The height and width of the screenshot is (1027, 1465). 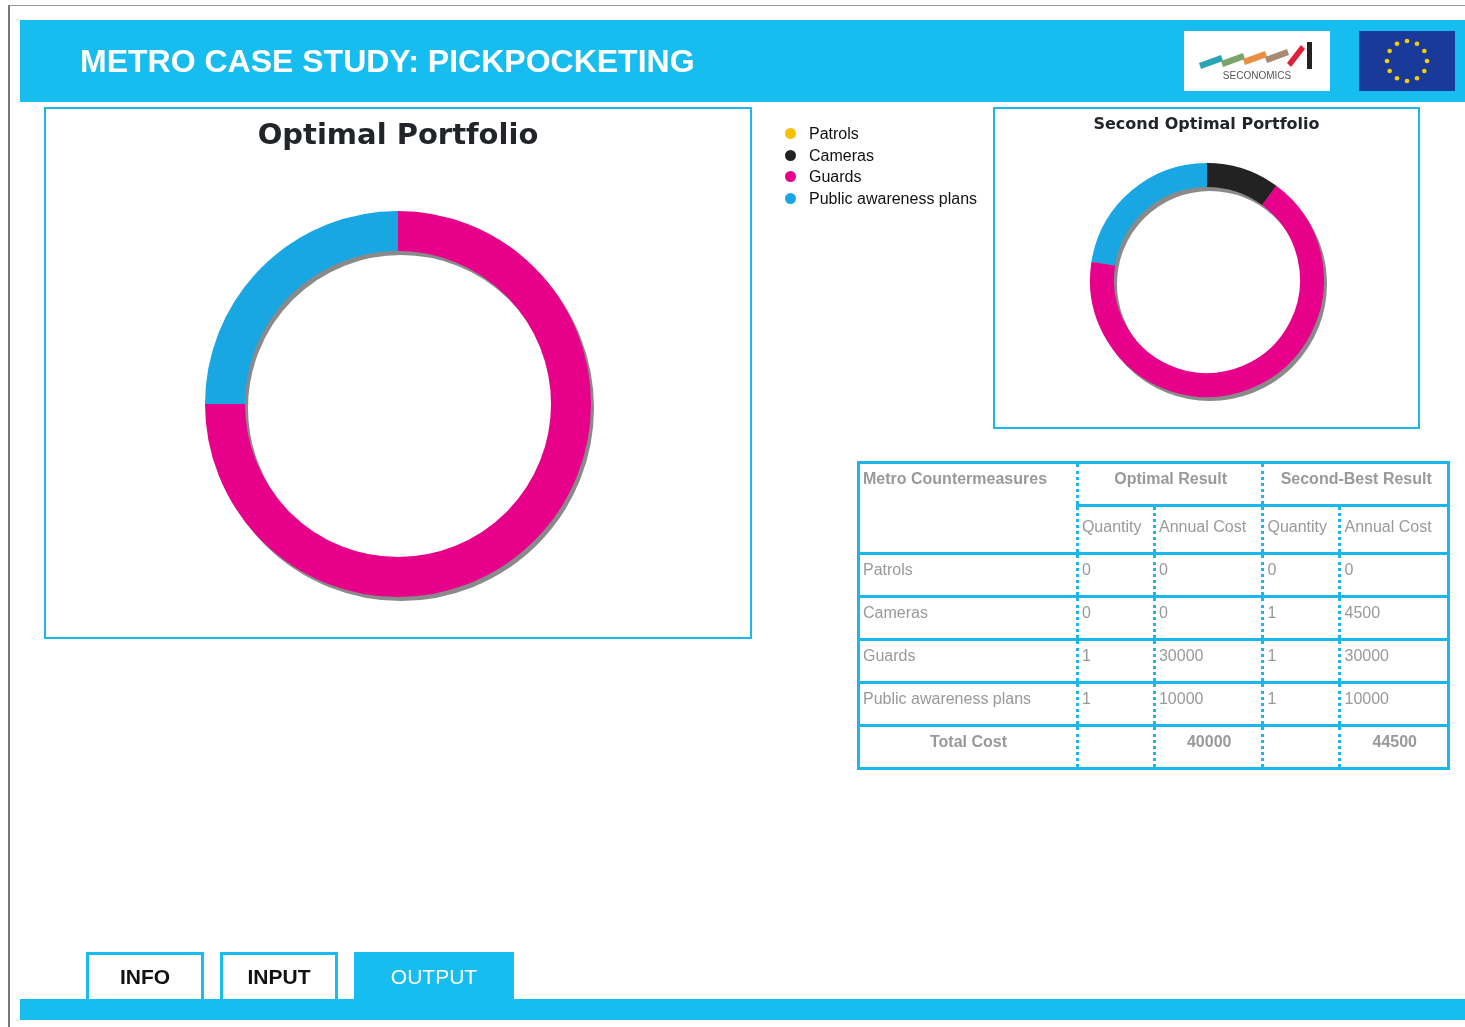 I want to click on legend-label: Cameras, so click(x=841, y=155).